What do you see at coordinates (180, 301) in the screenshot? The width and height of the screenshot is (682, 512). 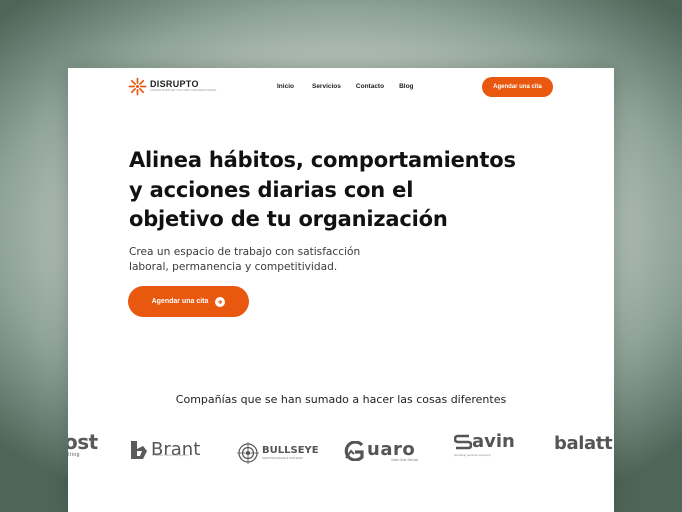 I see `hero-cta-label: Agendar una cita` at bounding box center [180, 301].